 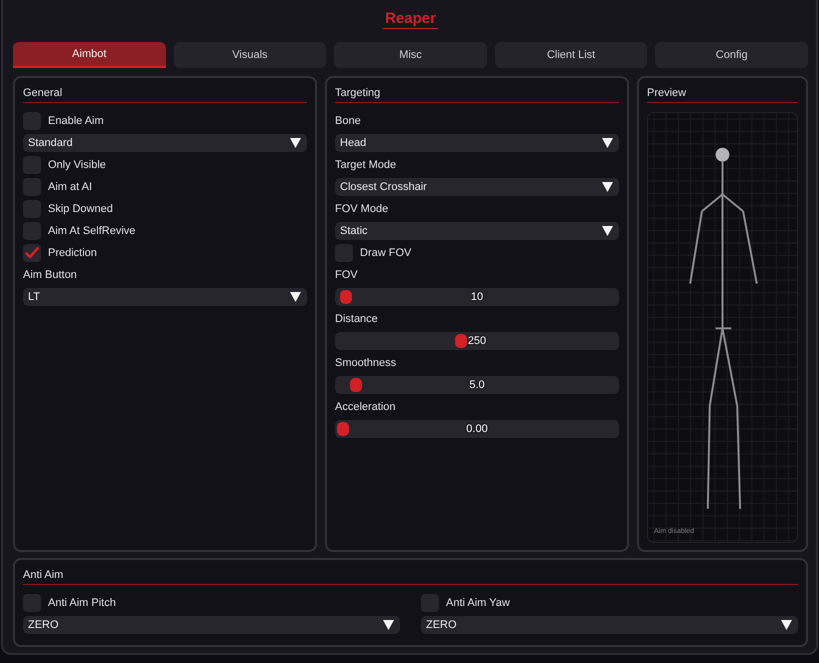 I want to click on slider-value: 0.00, so click(x=477, y=428).